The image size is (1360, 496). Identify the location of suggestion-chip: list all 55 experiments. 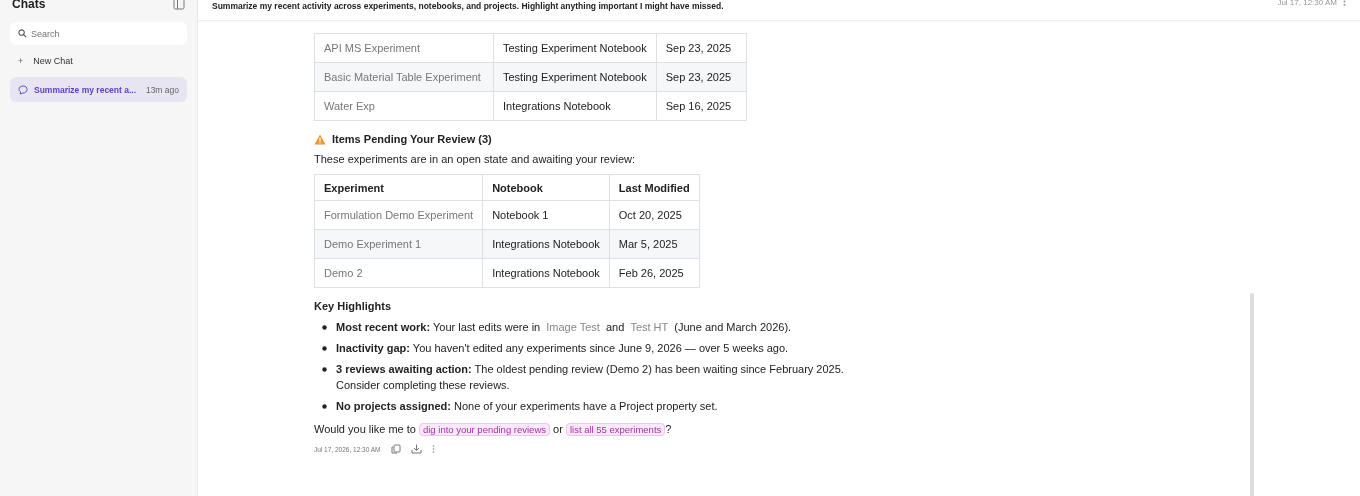
(615, 429).